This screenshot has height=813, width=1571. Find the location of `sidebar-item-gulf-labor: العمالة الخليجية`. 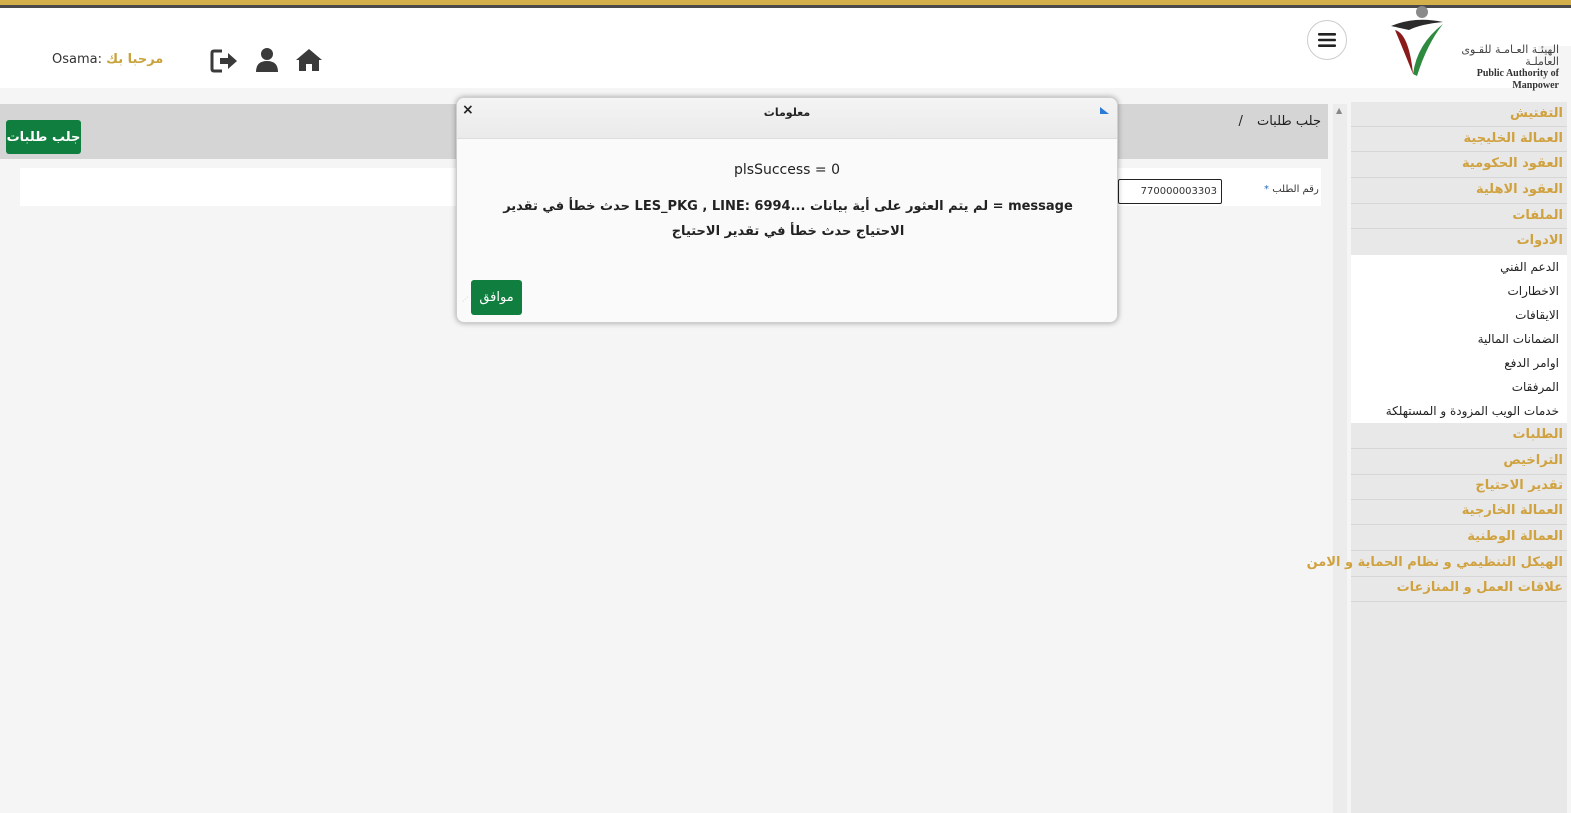

sidebar-item-gulf-labor: العمالة الخليجية is located at coordinates (1513, 138).